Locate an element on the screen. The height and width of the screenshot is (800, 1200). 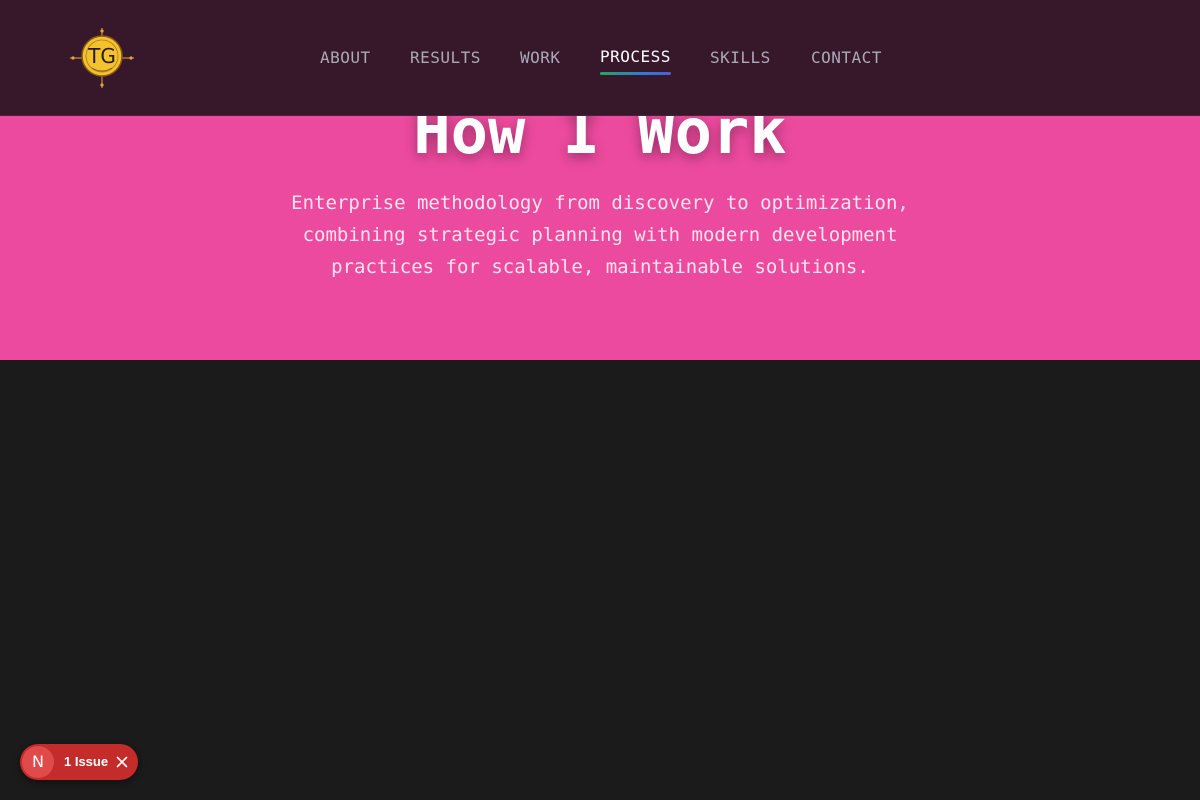
close-icon is located at coordinates (122, 762).